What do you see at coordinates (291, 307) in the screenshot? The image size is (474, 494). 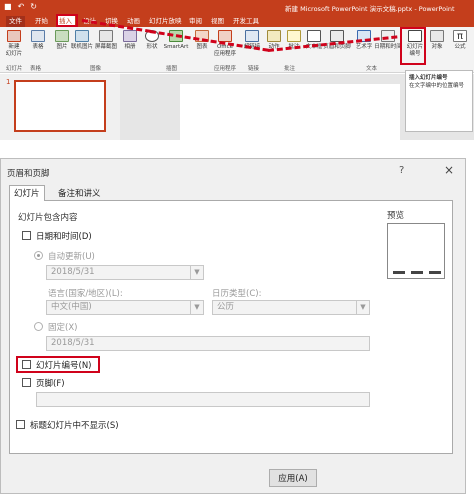 I see `calendar-select: 公历 ▼` at bounding box center [291, 307].